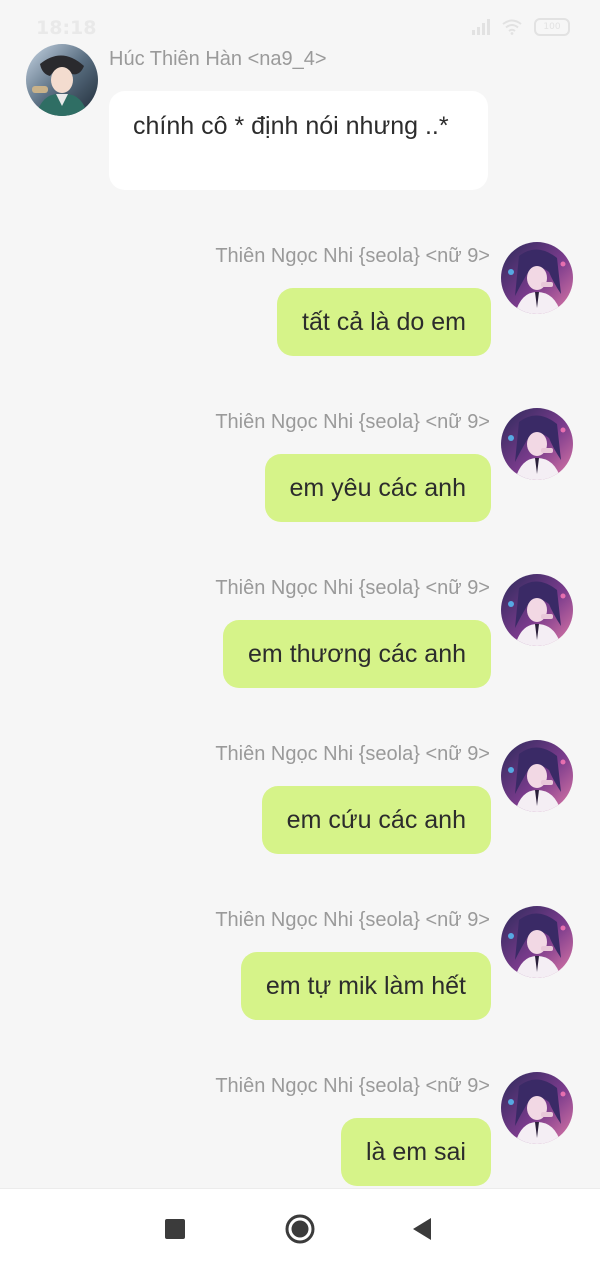 This screenshot has width=600, height=1268. What do you see at coordinates (512, 27) in the screenshot?
I see `wifi-icon` at bounding box center [512, 27].